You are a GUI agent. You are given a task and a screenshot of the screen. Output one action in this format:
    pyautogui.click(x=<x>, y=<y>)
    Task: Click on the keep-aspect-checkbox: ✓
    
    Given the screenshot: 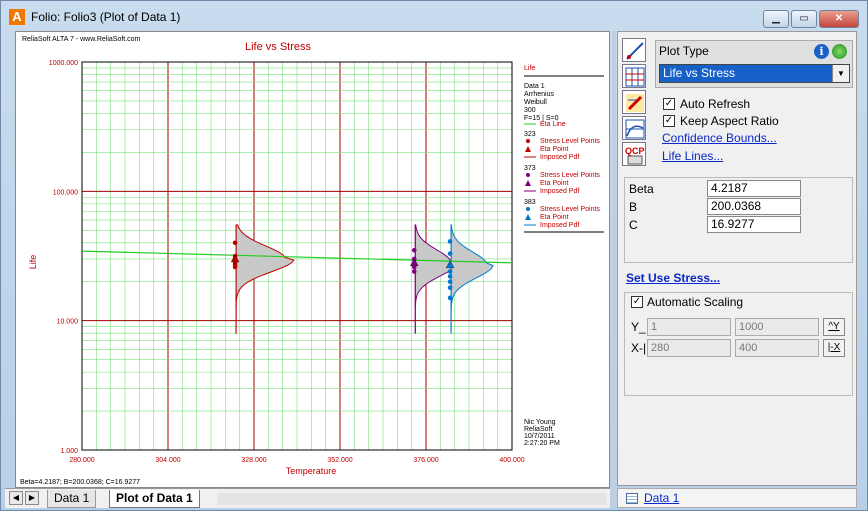 What is the action you would take?
    pyautogui.click(x=669, y=121)
    